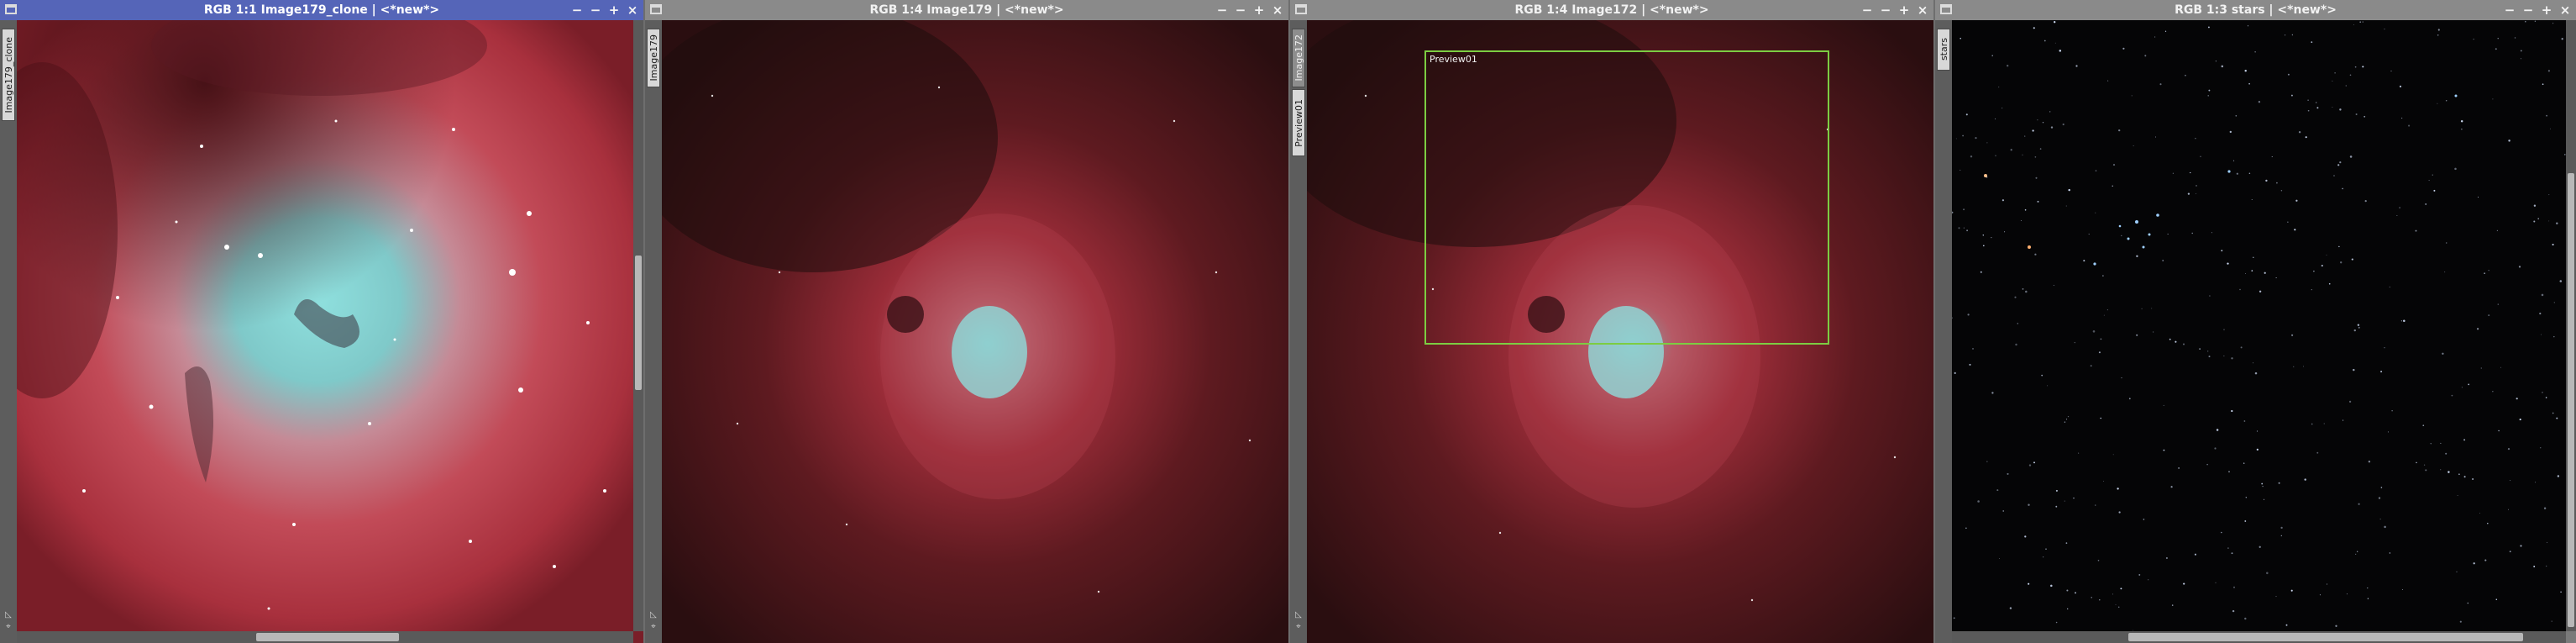 The width and height of the screenshot is (2576, 643). I want to click on view-tab-preview01: Preview01, so click(1298, 122).